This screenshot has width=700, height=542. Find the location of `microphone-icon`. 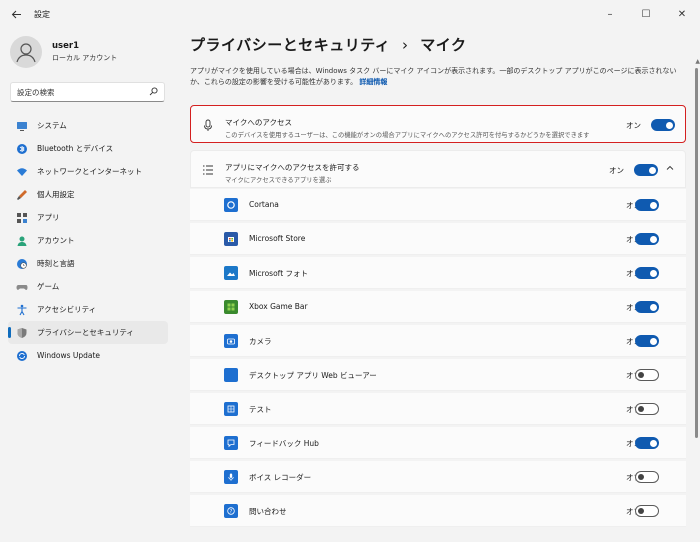

microphone-icon is located at coordinates (208, 125).